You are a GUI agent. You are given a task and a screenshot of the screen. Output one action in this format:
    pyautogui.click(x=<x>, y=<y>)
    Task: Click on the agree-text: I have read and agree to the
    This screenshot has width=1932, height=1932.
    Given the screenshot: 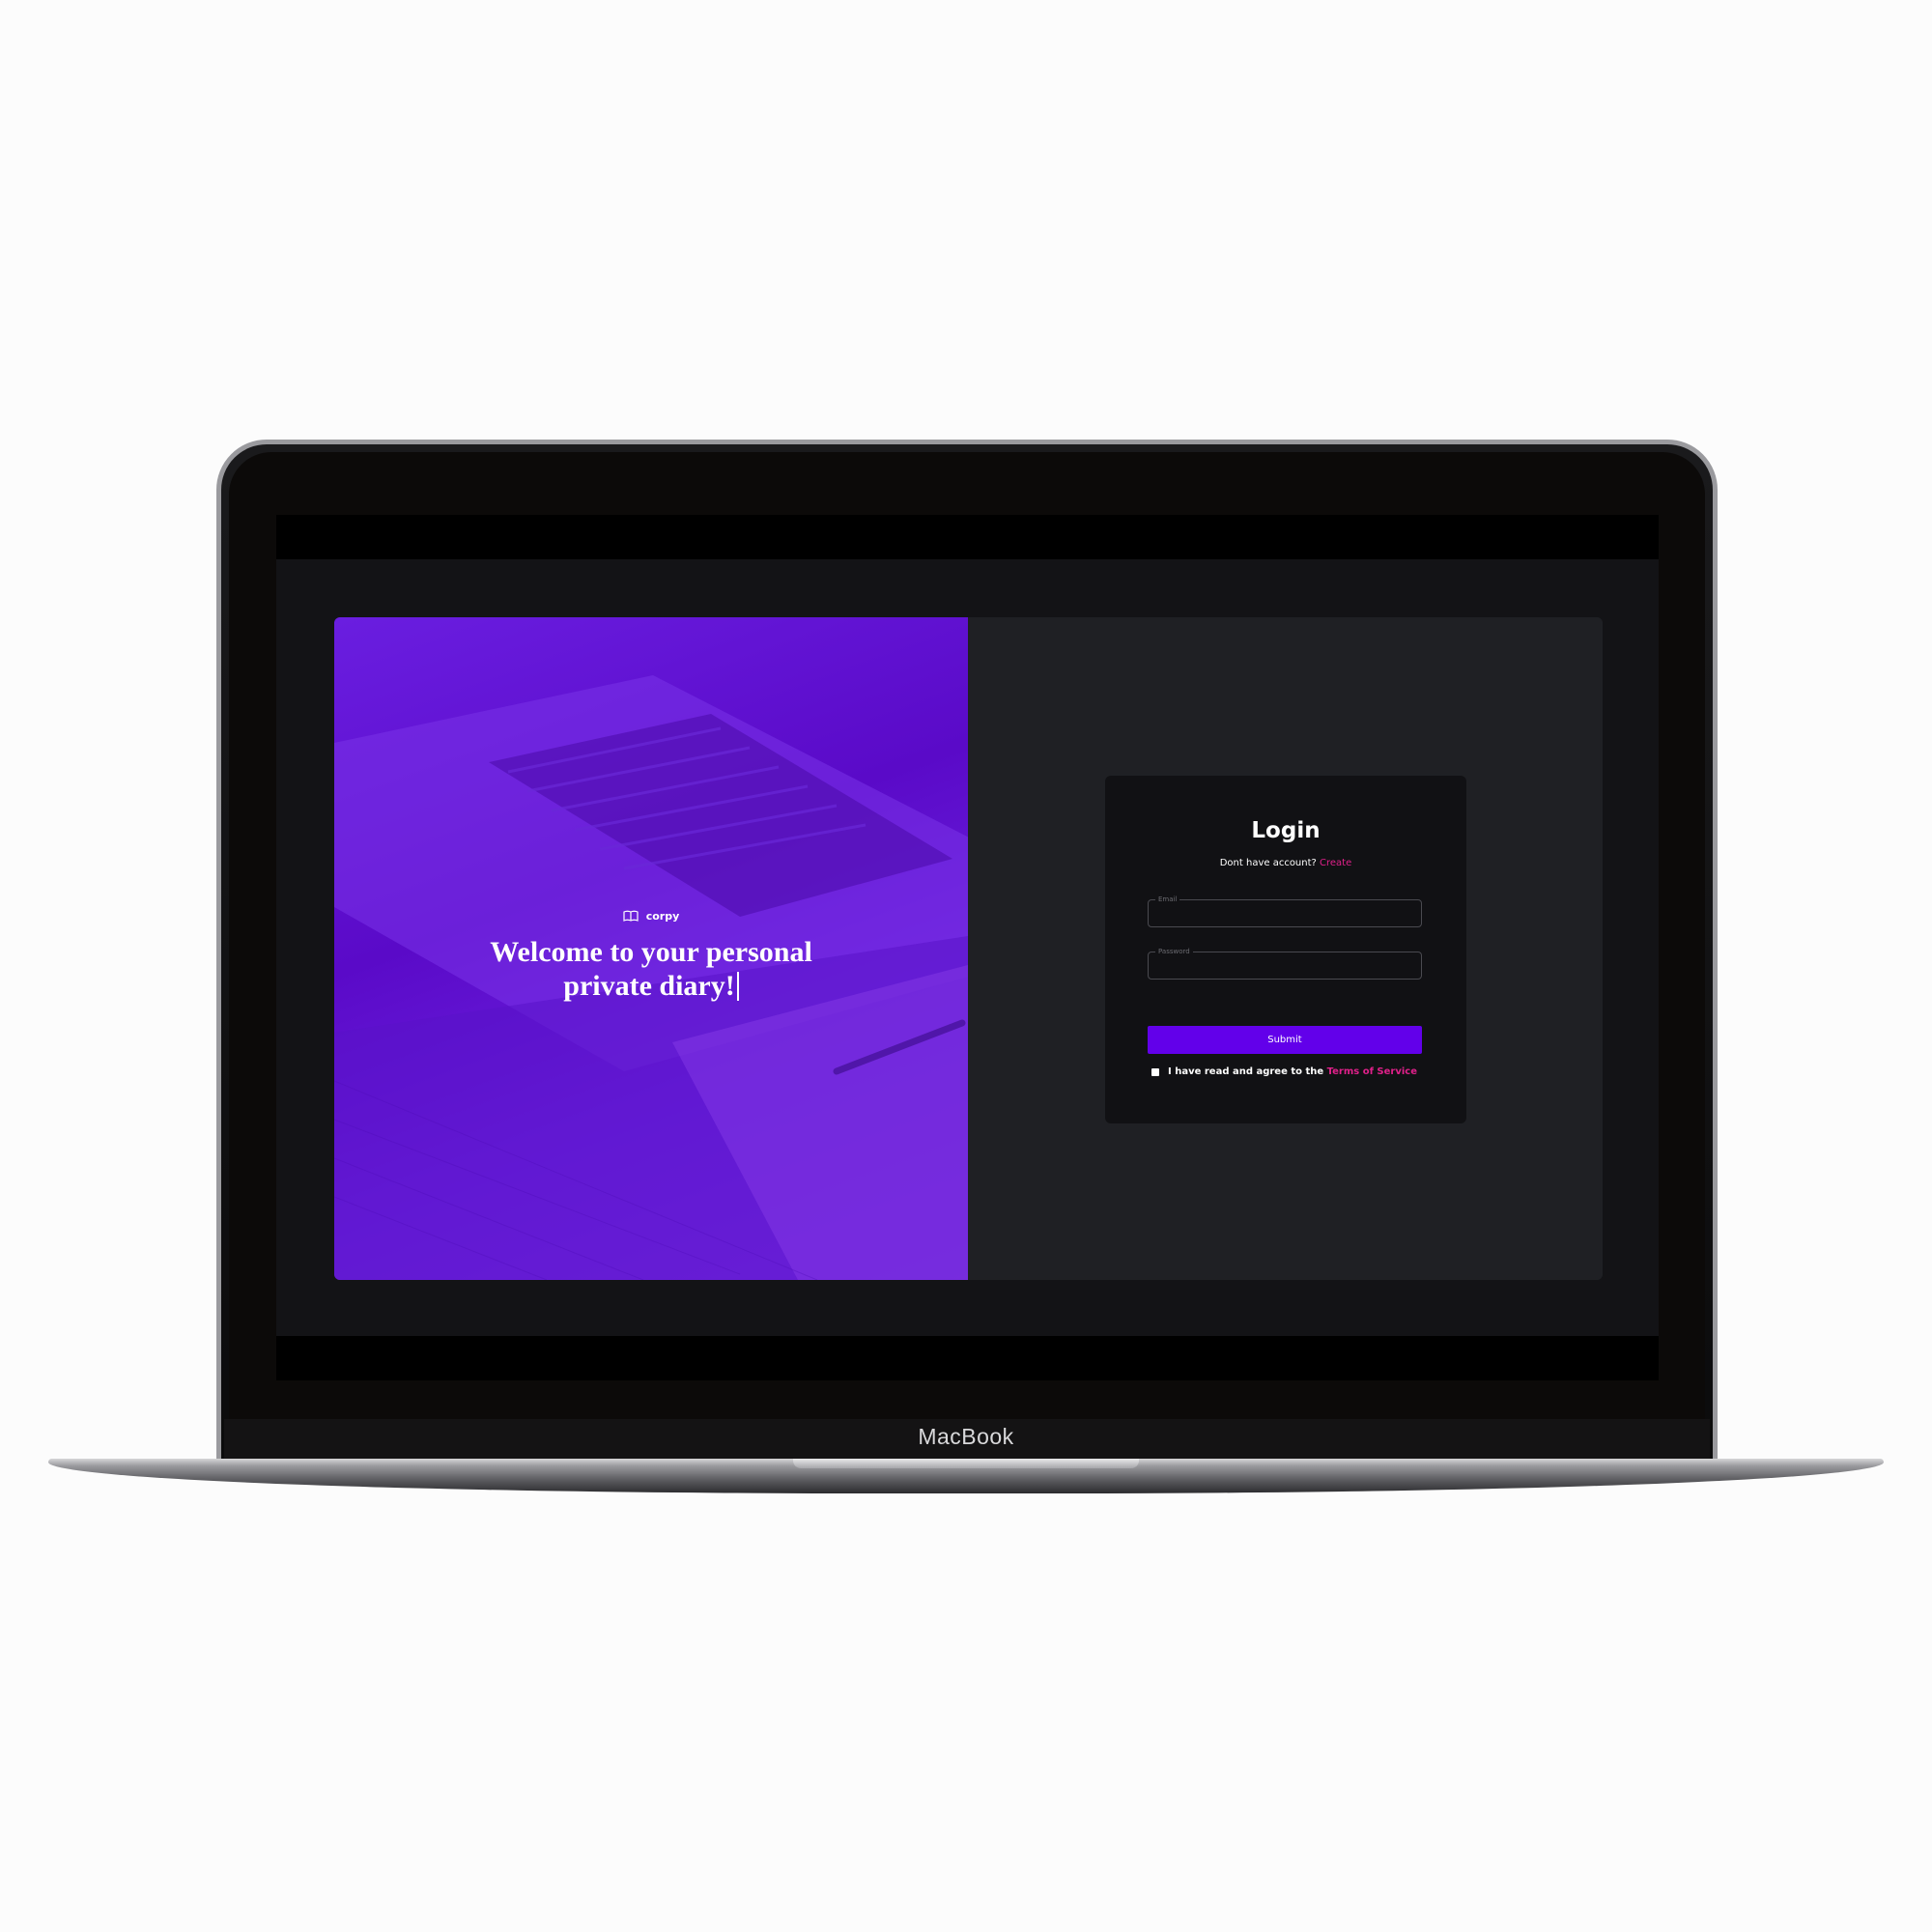 What is the action you would take?
    pyautogui.click(x=1246, y=1071)
    